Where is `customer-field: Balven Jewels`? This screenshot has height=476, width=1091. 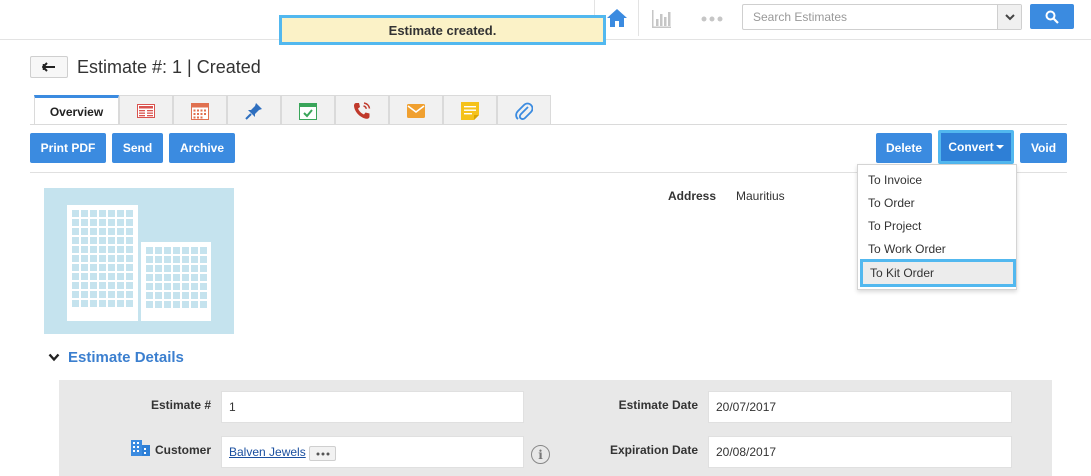 customer-field: Balven Jewels is located at coordinates (372, 452).